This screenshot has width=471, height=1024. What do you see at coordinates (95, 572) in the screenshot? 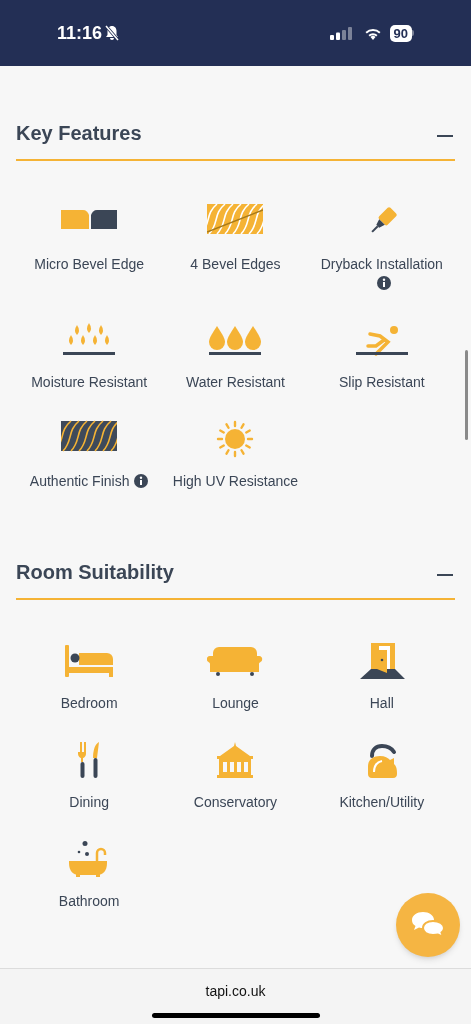
I see `section-title: Room Suitability` at bounding box center [95, 572].